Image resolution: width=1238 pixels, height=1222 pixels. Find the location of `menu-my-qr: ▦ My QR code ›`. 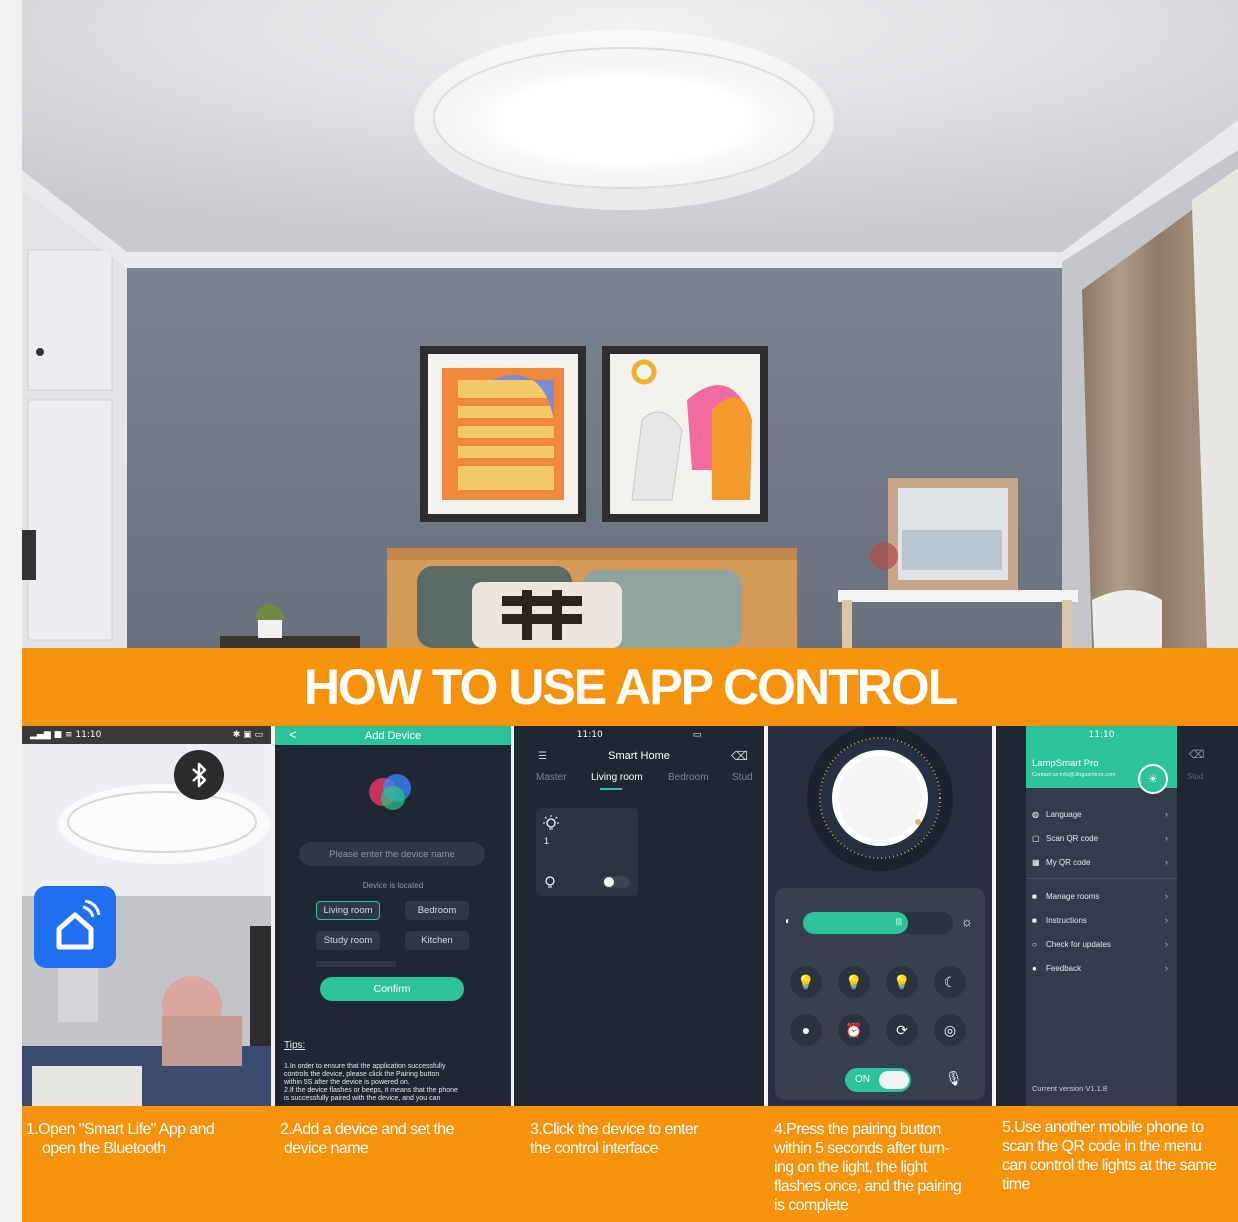

menu-my-qr: ▦ My QR code › is located at coordinates (1102, 862).